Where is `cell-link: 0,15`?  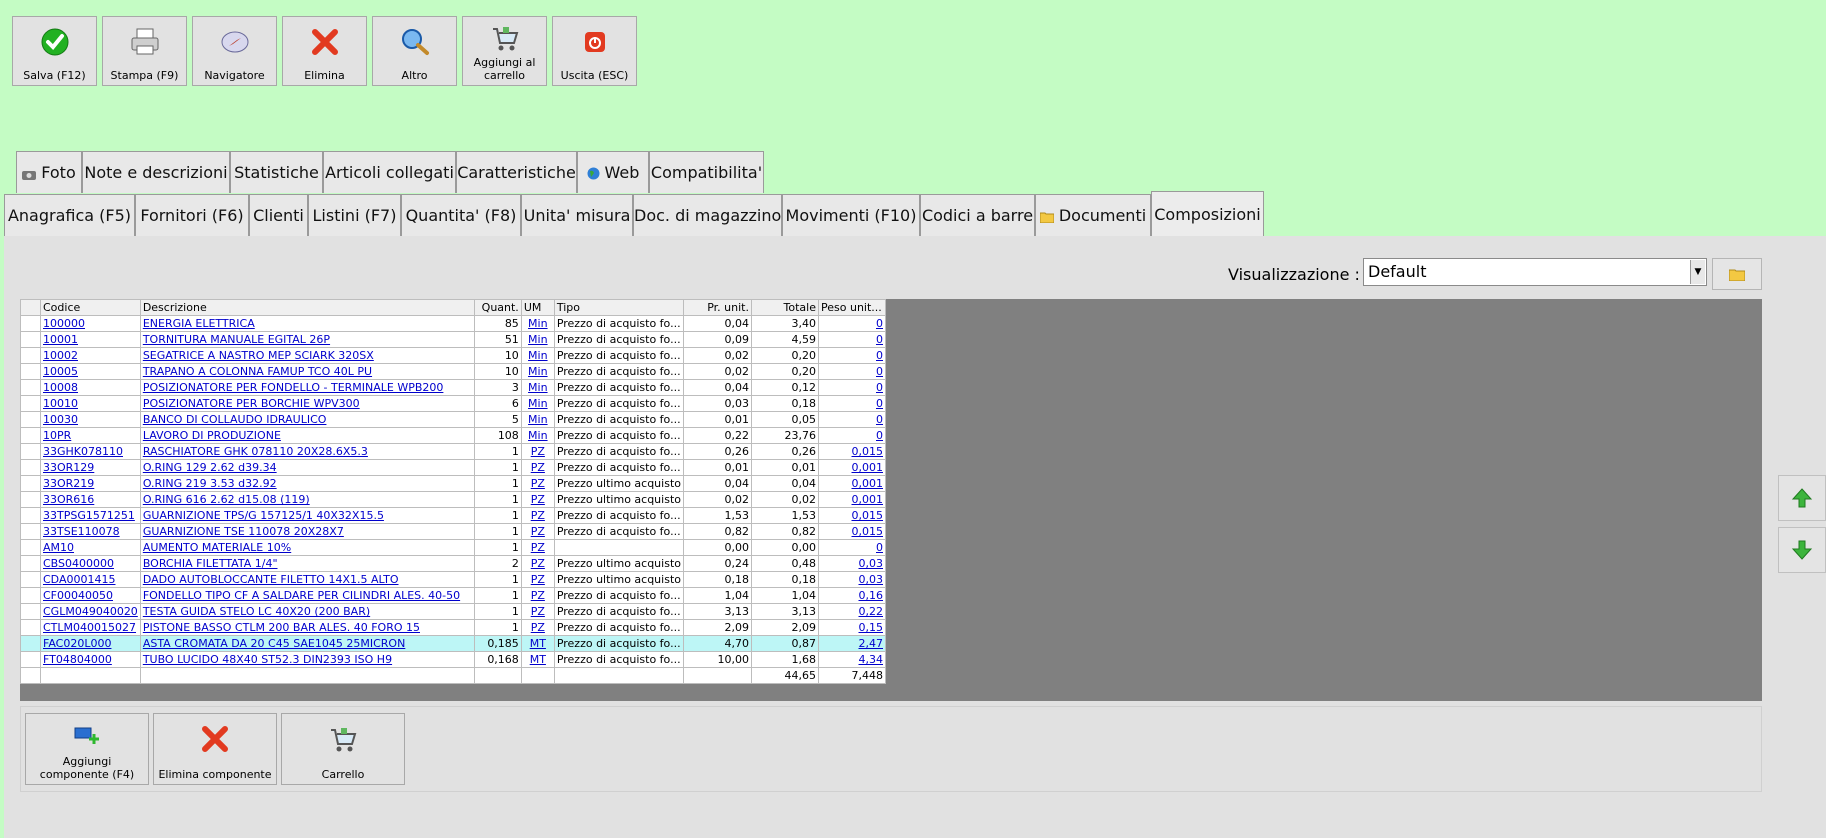
cell-link: 0,15 is located at coordinates (871, 627).